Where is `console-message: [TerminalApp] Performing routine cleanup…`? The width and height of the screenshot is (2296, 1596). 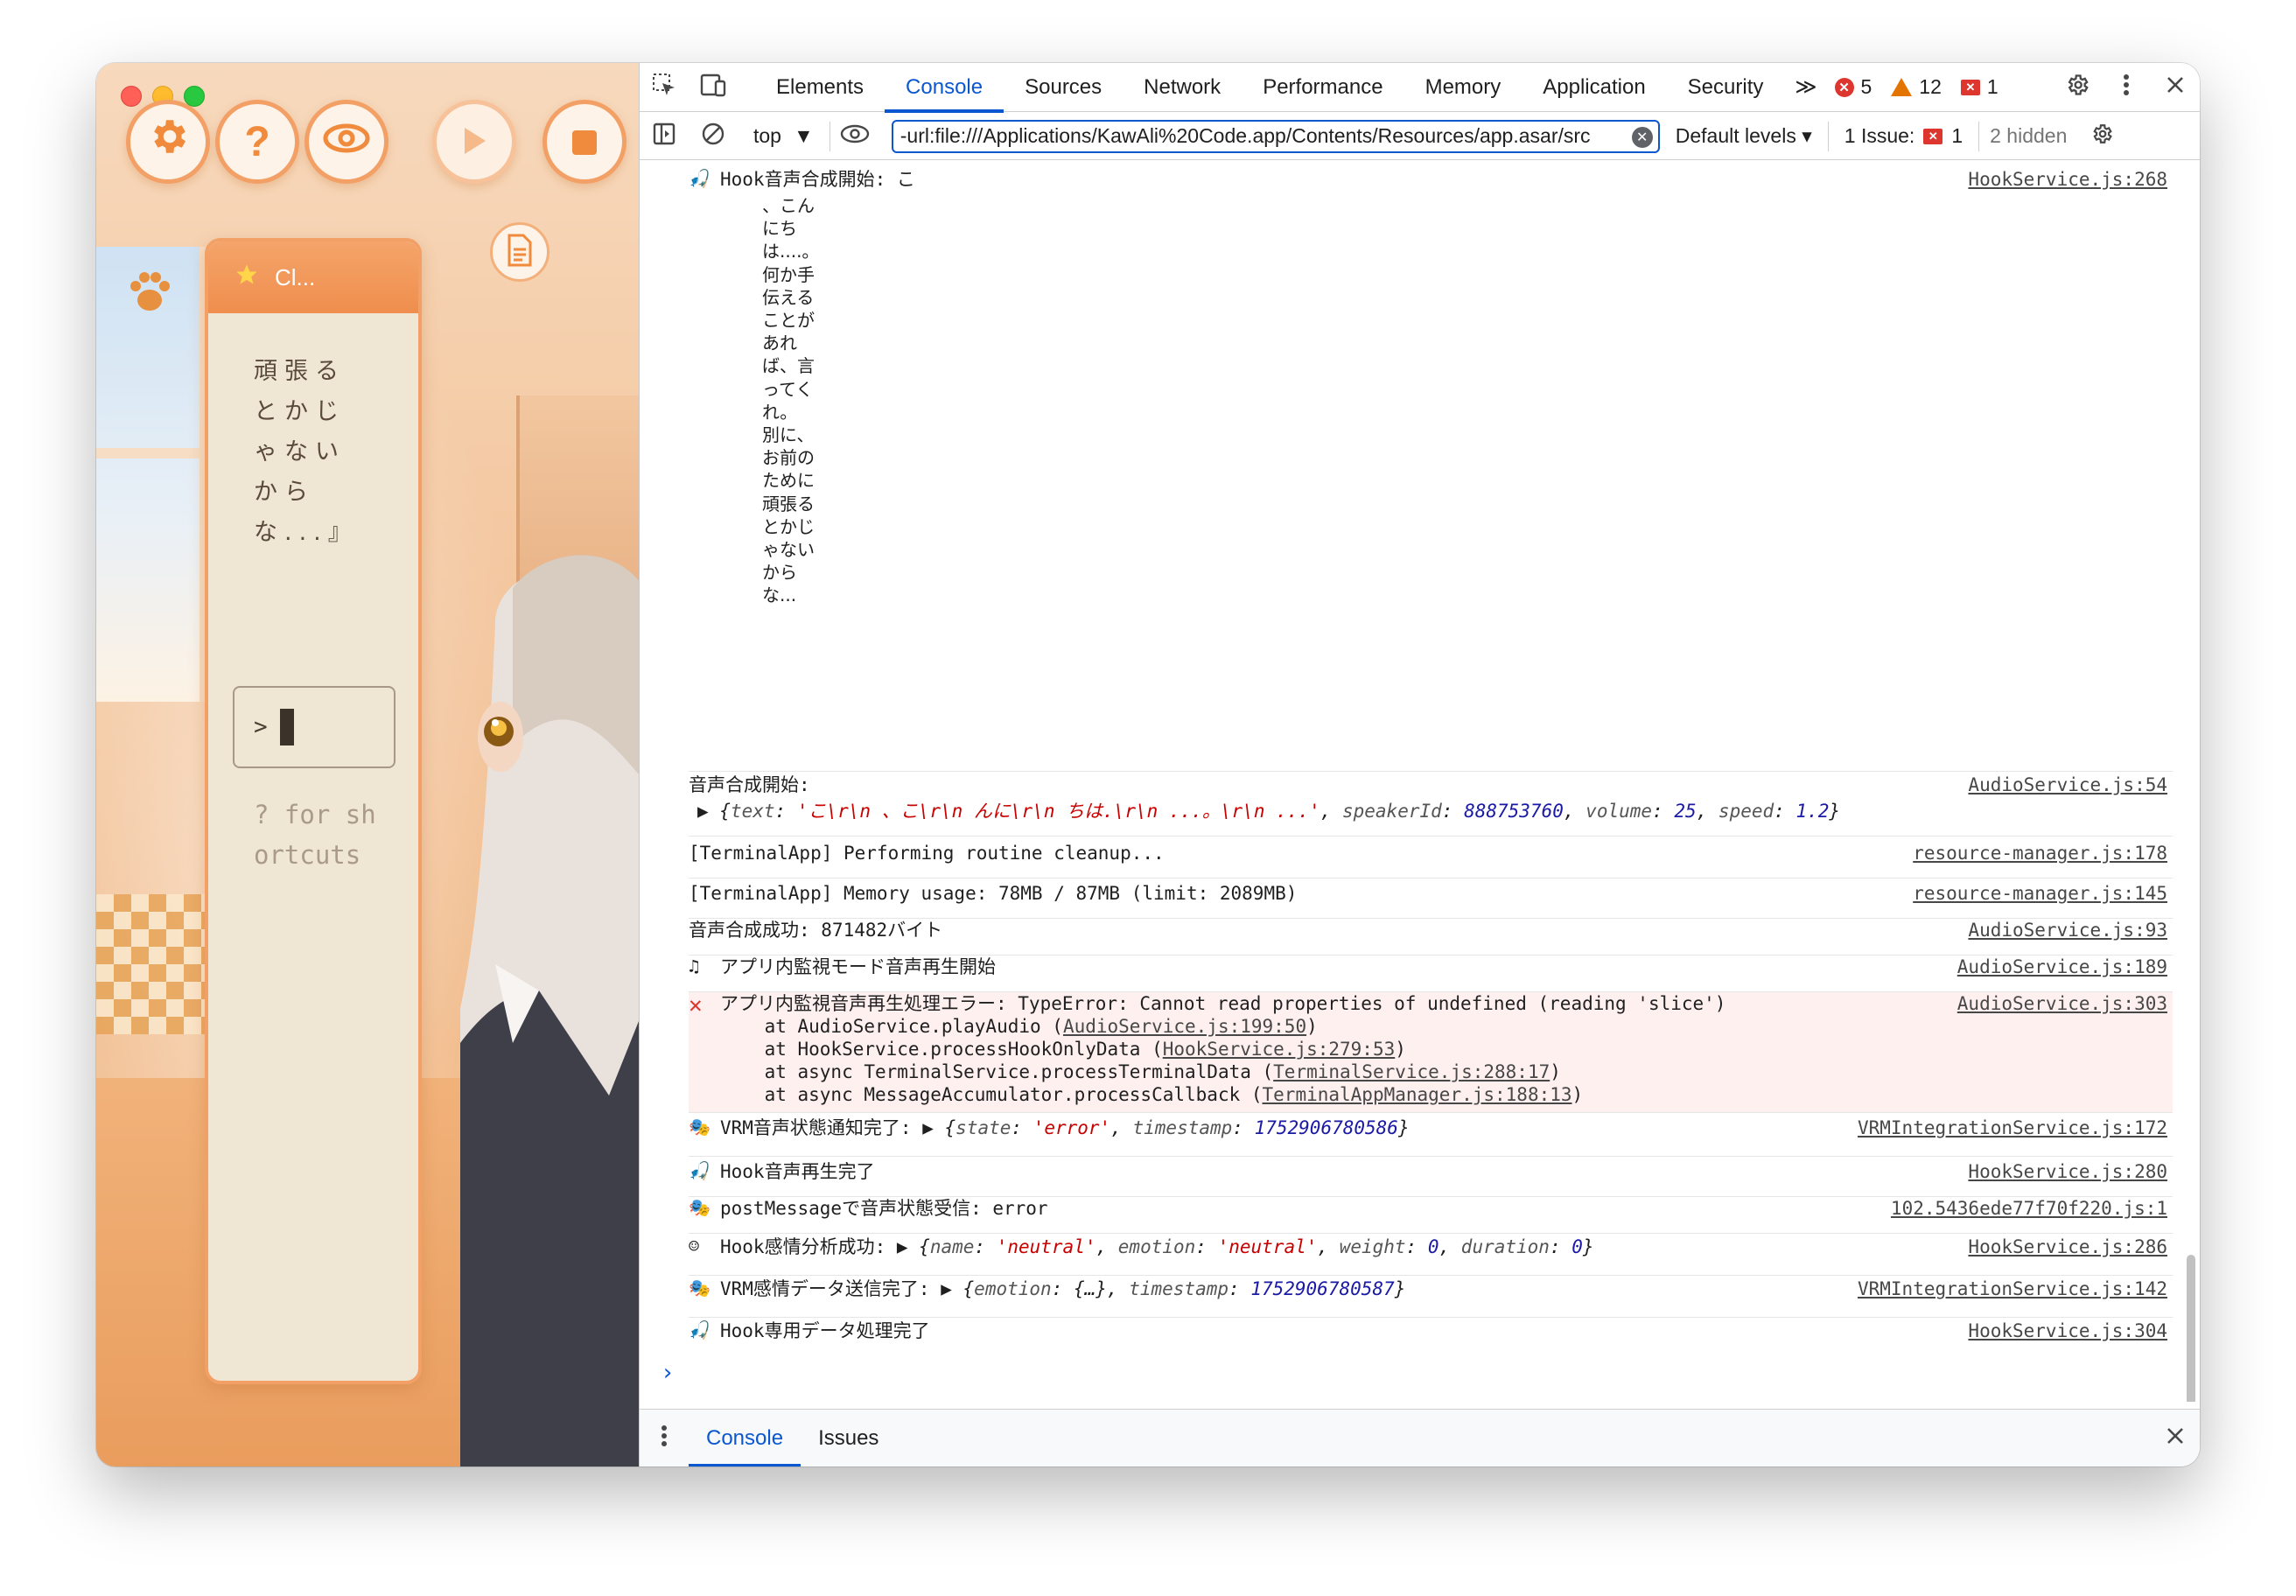 console-message: [TerminalApp] Performing routine cleanup… is located at coordinates (1431, 860).